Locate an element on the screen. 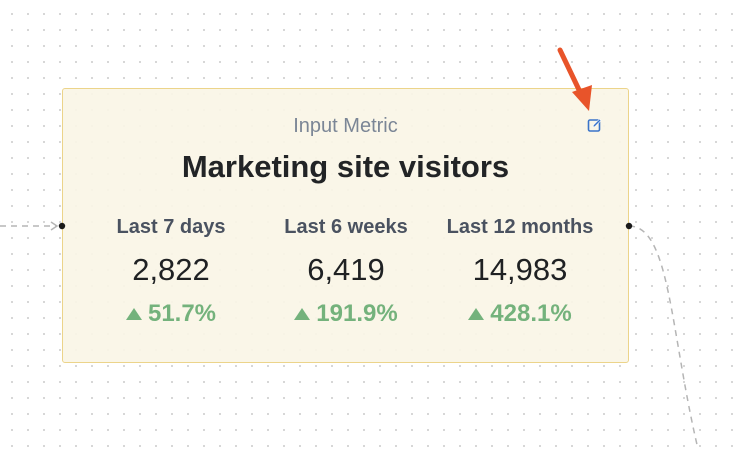  metric-column-12-months: Last 12 months 14,983 428.1% is located at coordinates (520, 271).